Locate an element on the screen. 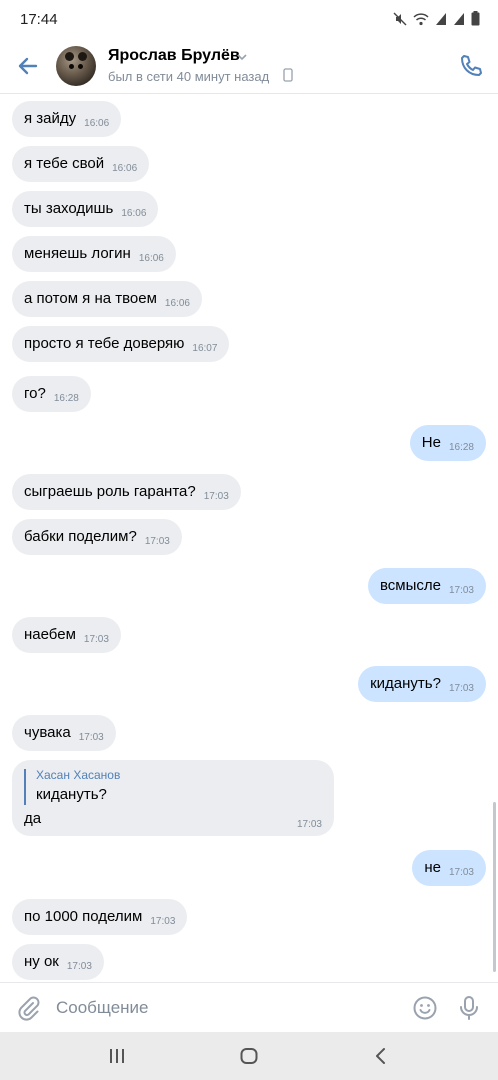  status-icons is located at coordinates (436, 18).